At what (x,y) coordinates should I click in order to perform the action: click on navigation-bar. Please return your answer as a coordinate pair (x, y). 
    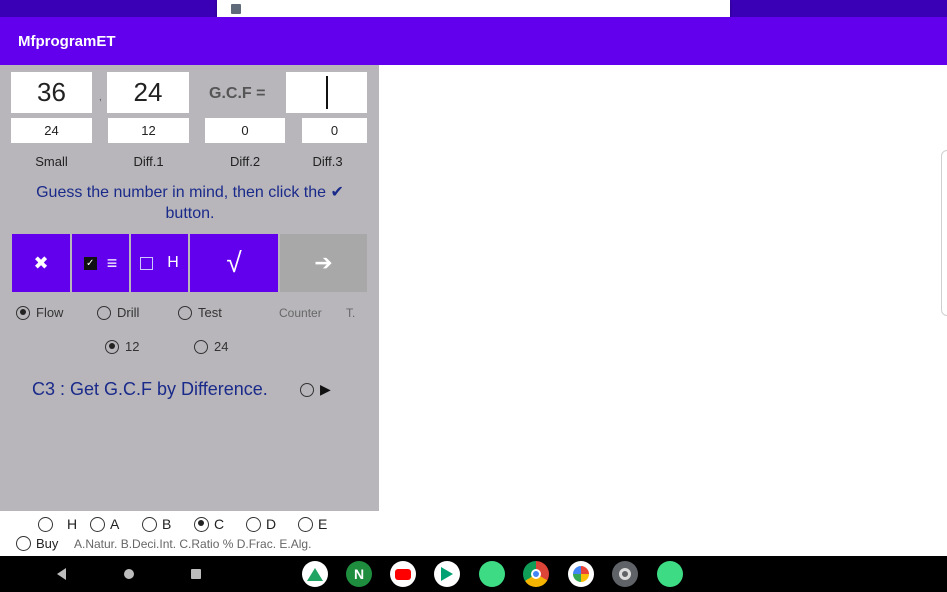
    Looking at the image, I should click on (473, 574).